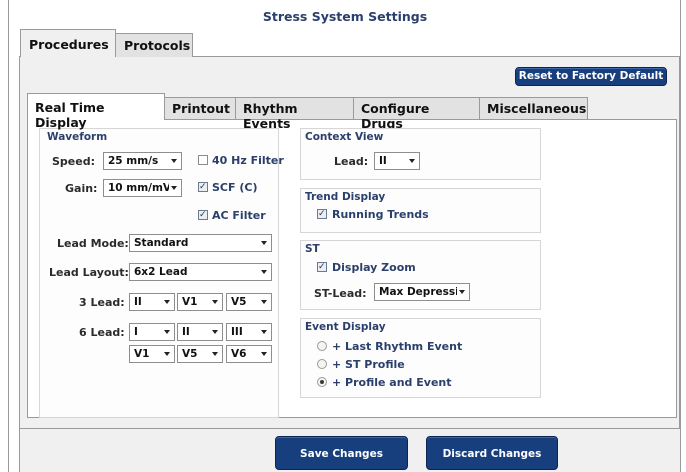 This screenshot has height=472, width=686. What do you see at coordinates (138, 188) in the screenshot?
I see `gain-value: 10 mm/mV` at bounding box center [138, 188].